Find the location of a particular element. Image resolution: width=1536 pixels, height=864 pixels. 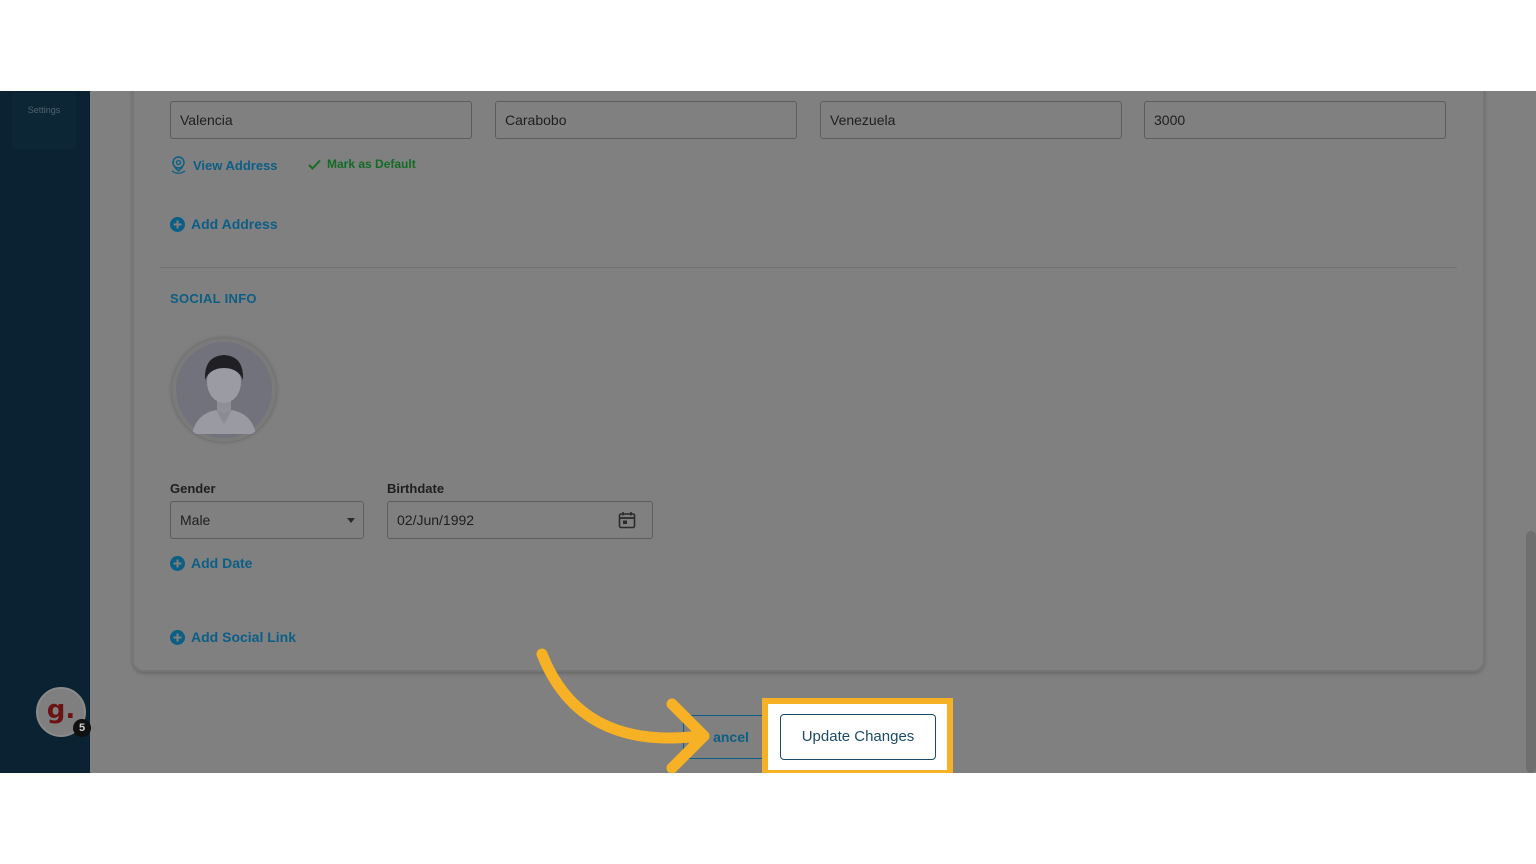

pointer-arrow-icon is located at coordinates (623, 710).